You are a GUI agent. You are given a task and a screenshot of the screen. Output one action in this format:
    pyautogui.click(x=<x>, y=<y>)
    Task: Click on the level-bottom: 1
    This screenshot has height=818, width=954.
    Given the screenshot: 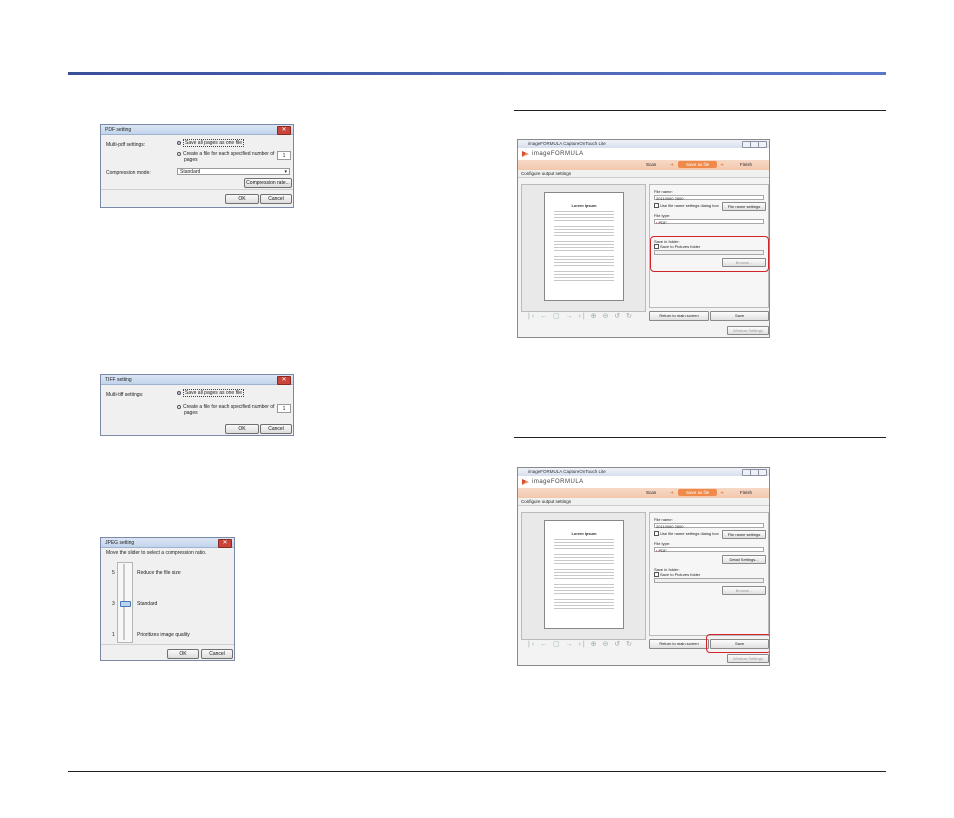 What is the action you would take?
    pyautogui.click(x=113, y=635)
    